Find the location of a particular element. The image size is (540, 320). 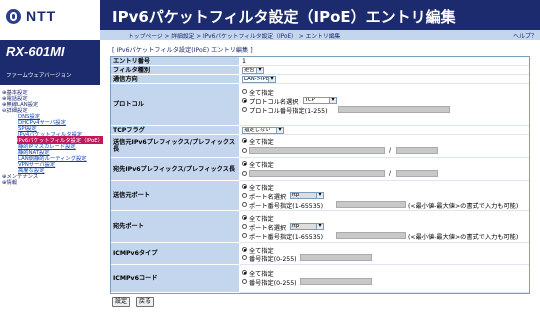

protocol-num-input is located at coordinates (394, 109).